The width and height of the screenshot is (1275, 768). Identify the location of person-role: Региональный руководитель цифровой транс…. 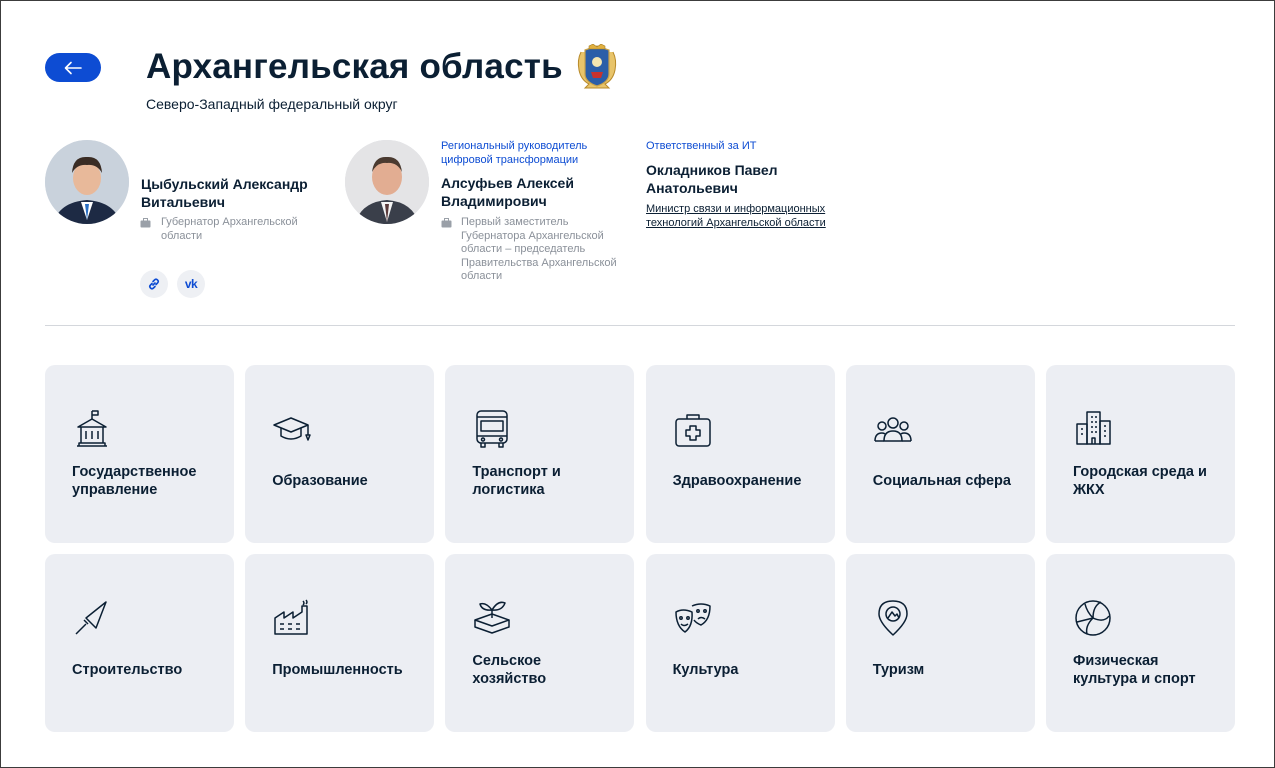
(514, 153).